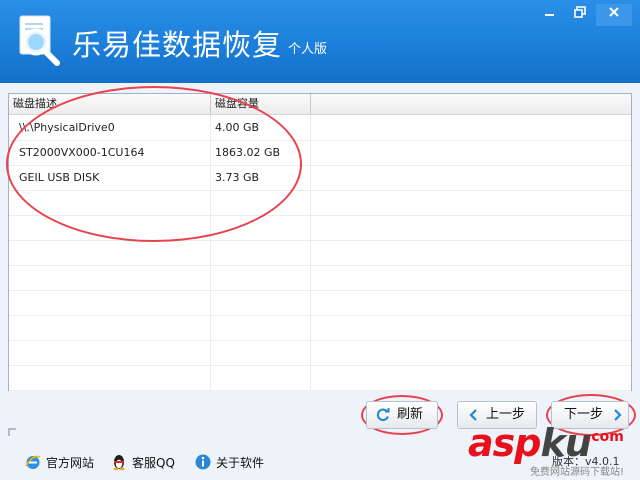 The width and height of the screenshot is (640, 480). What do you see at coordinates (473, 415) in the screenshot?
I see `chevron-left-icon` at bounding box center [473, 415].